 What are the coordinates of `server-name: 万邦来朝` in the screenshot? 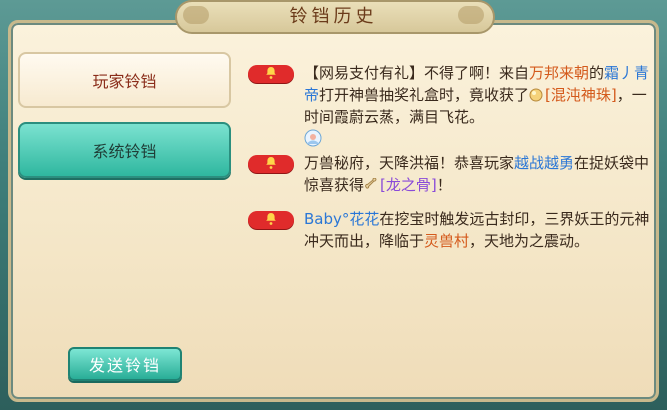 It's located at (559, 73).